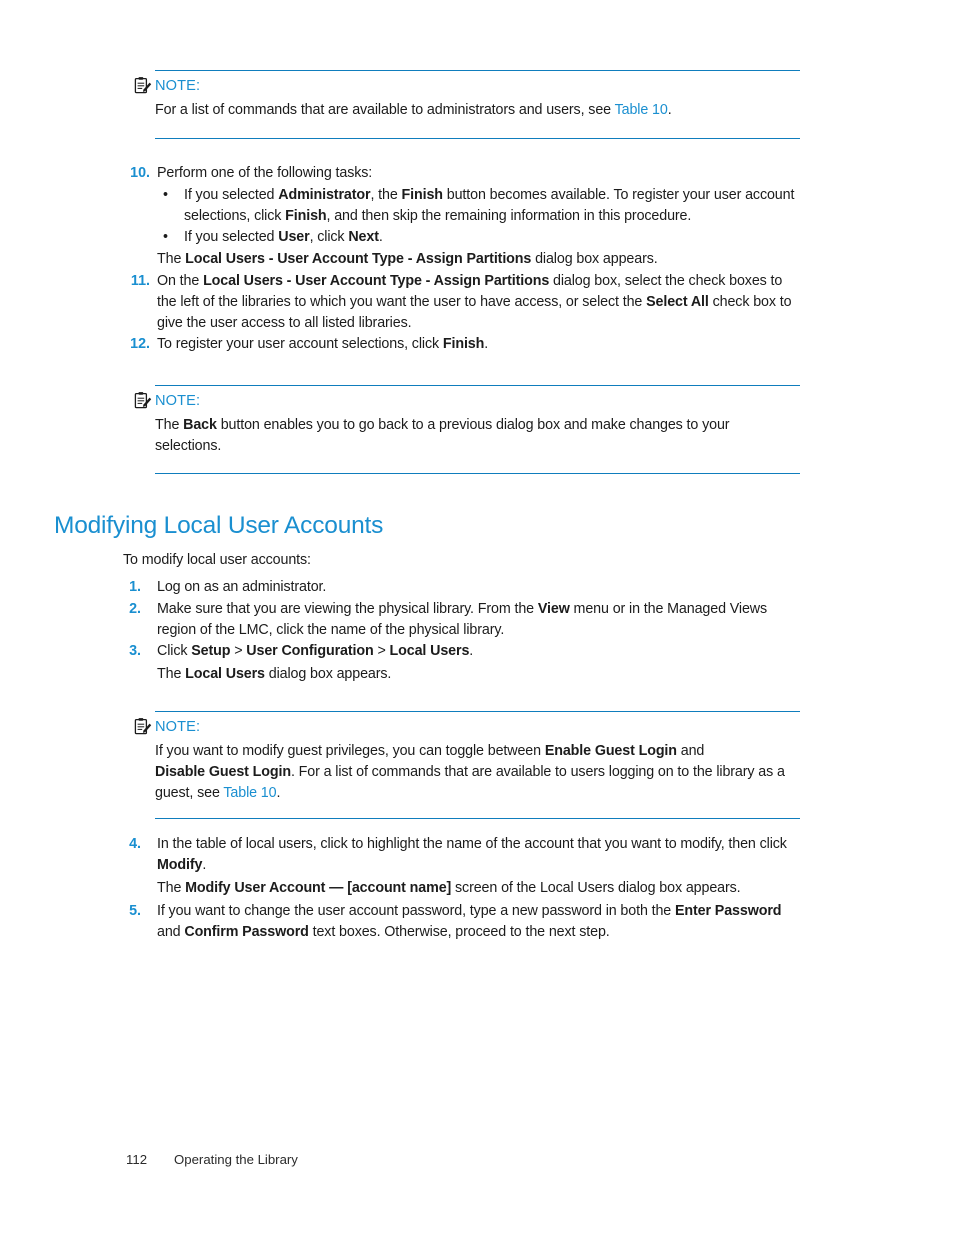 This screenshot has height=1235, width=954. I want to click on section-intro: To modify local user accounts:, so click(217, 560).